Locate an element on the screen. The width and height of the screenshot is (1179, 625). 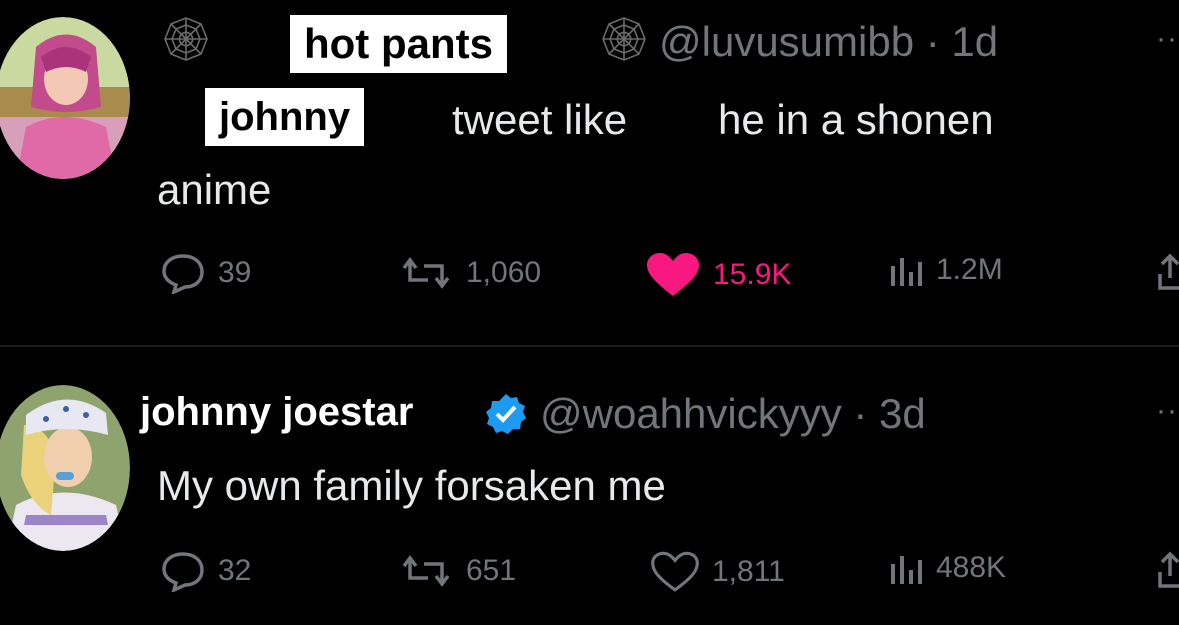
tweet-handle: @luvusumibb · 1d is located at coordinates (828, 42).